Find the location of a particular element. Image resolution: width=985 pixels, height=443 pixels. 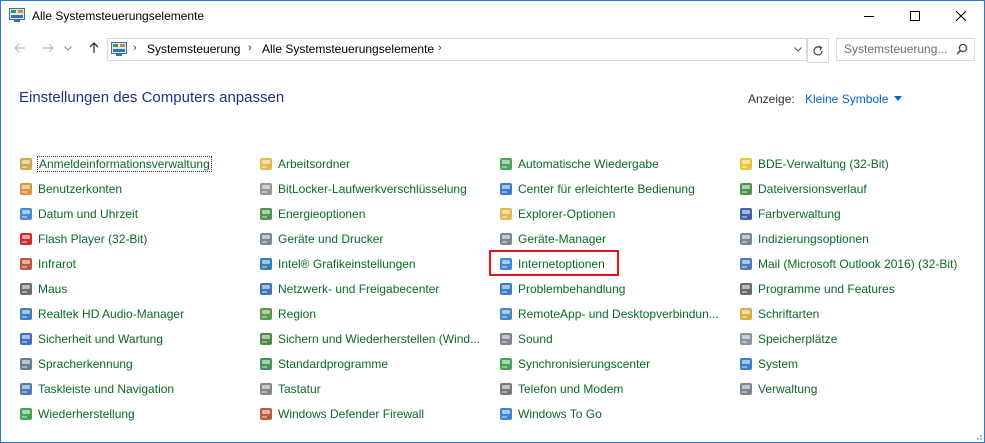

close-button is located at coordinates (961, 16).